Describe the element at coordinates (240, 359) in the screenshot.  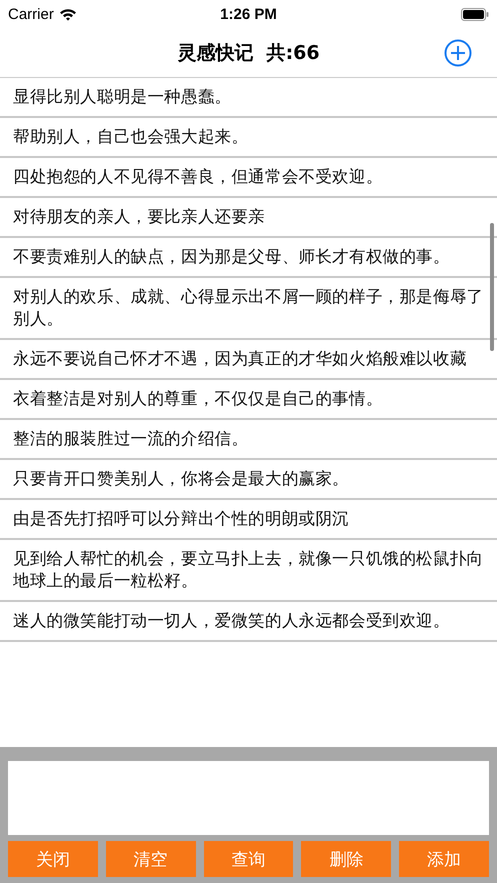
I see `note-text: 永远不要说自己怀才不遇，因为真正的才华如火焰般难以收藏` at that location.